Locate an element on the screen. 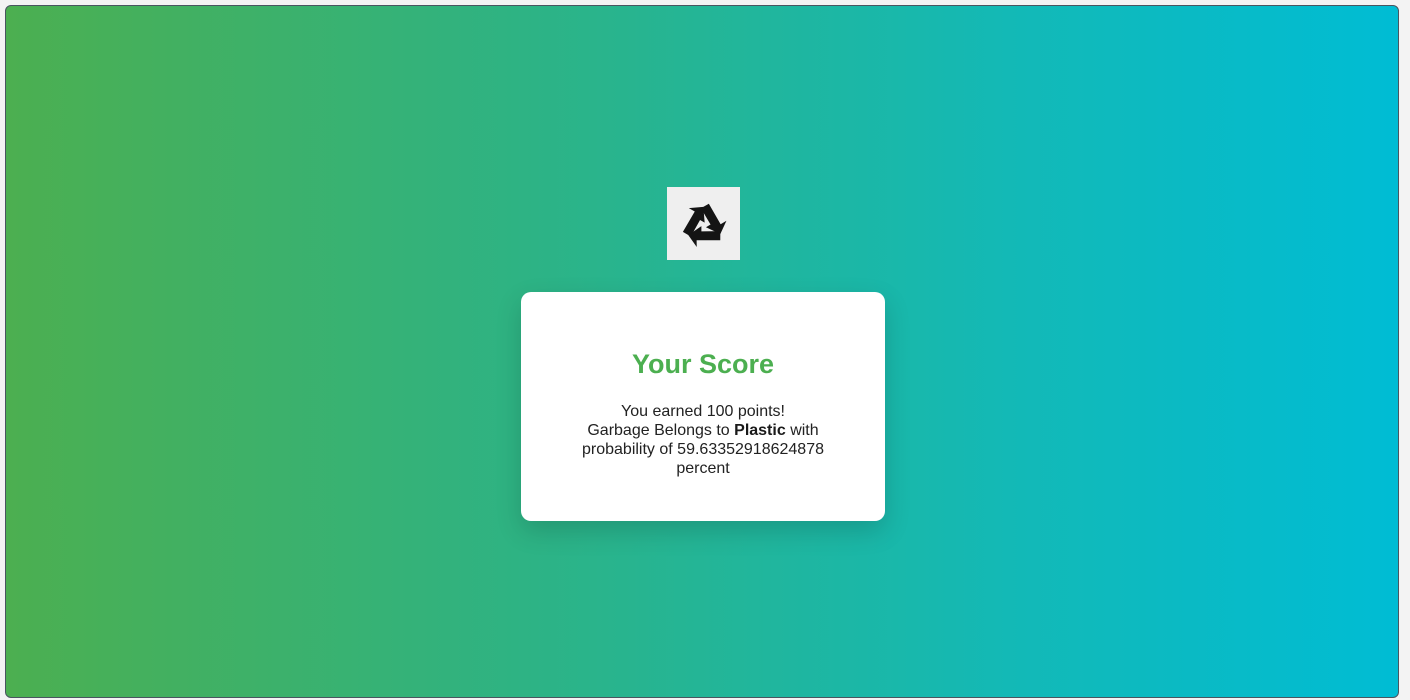 This screenshot has width=1410, height=700. probability-unit: percent is located at coordinates (703, 468).